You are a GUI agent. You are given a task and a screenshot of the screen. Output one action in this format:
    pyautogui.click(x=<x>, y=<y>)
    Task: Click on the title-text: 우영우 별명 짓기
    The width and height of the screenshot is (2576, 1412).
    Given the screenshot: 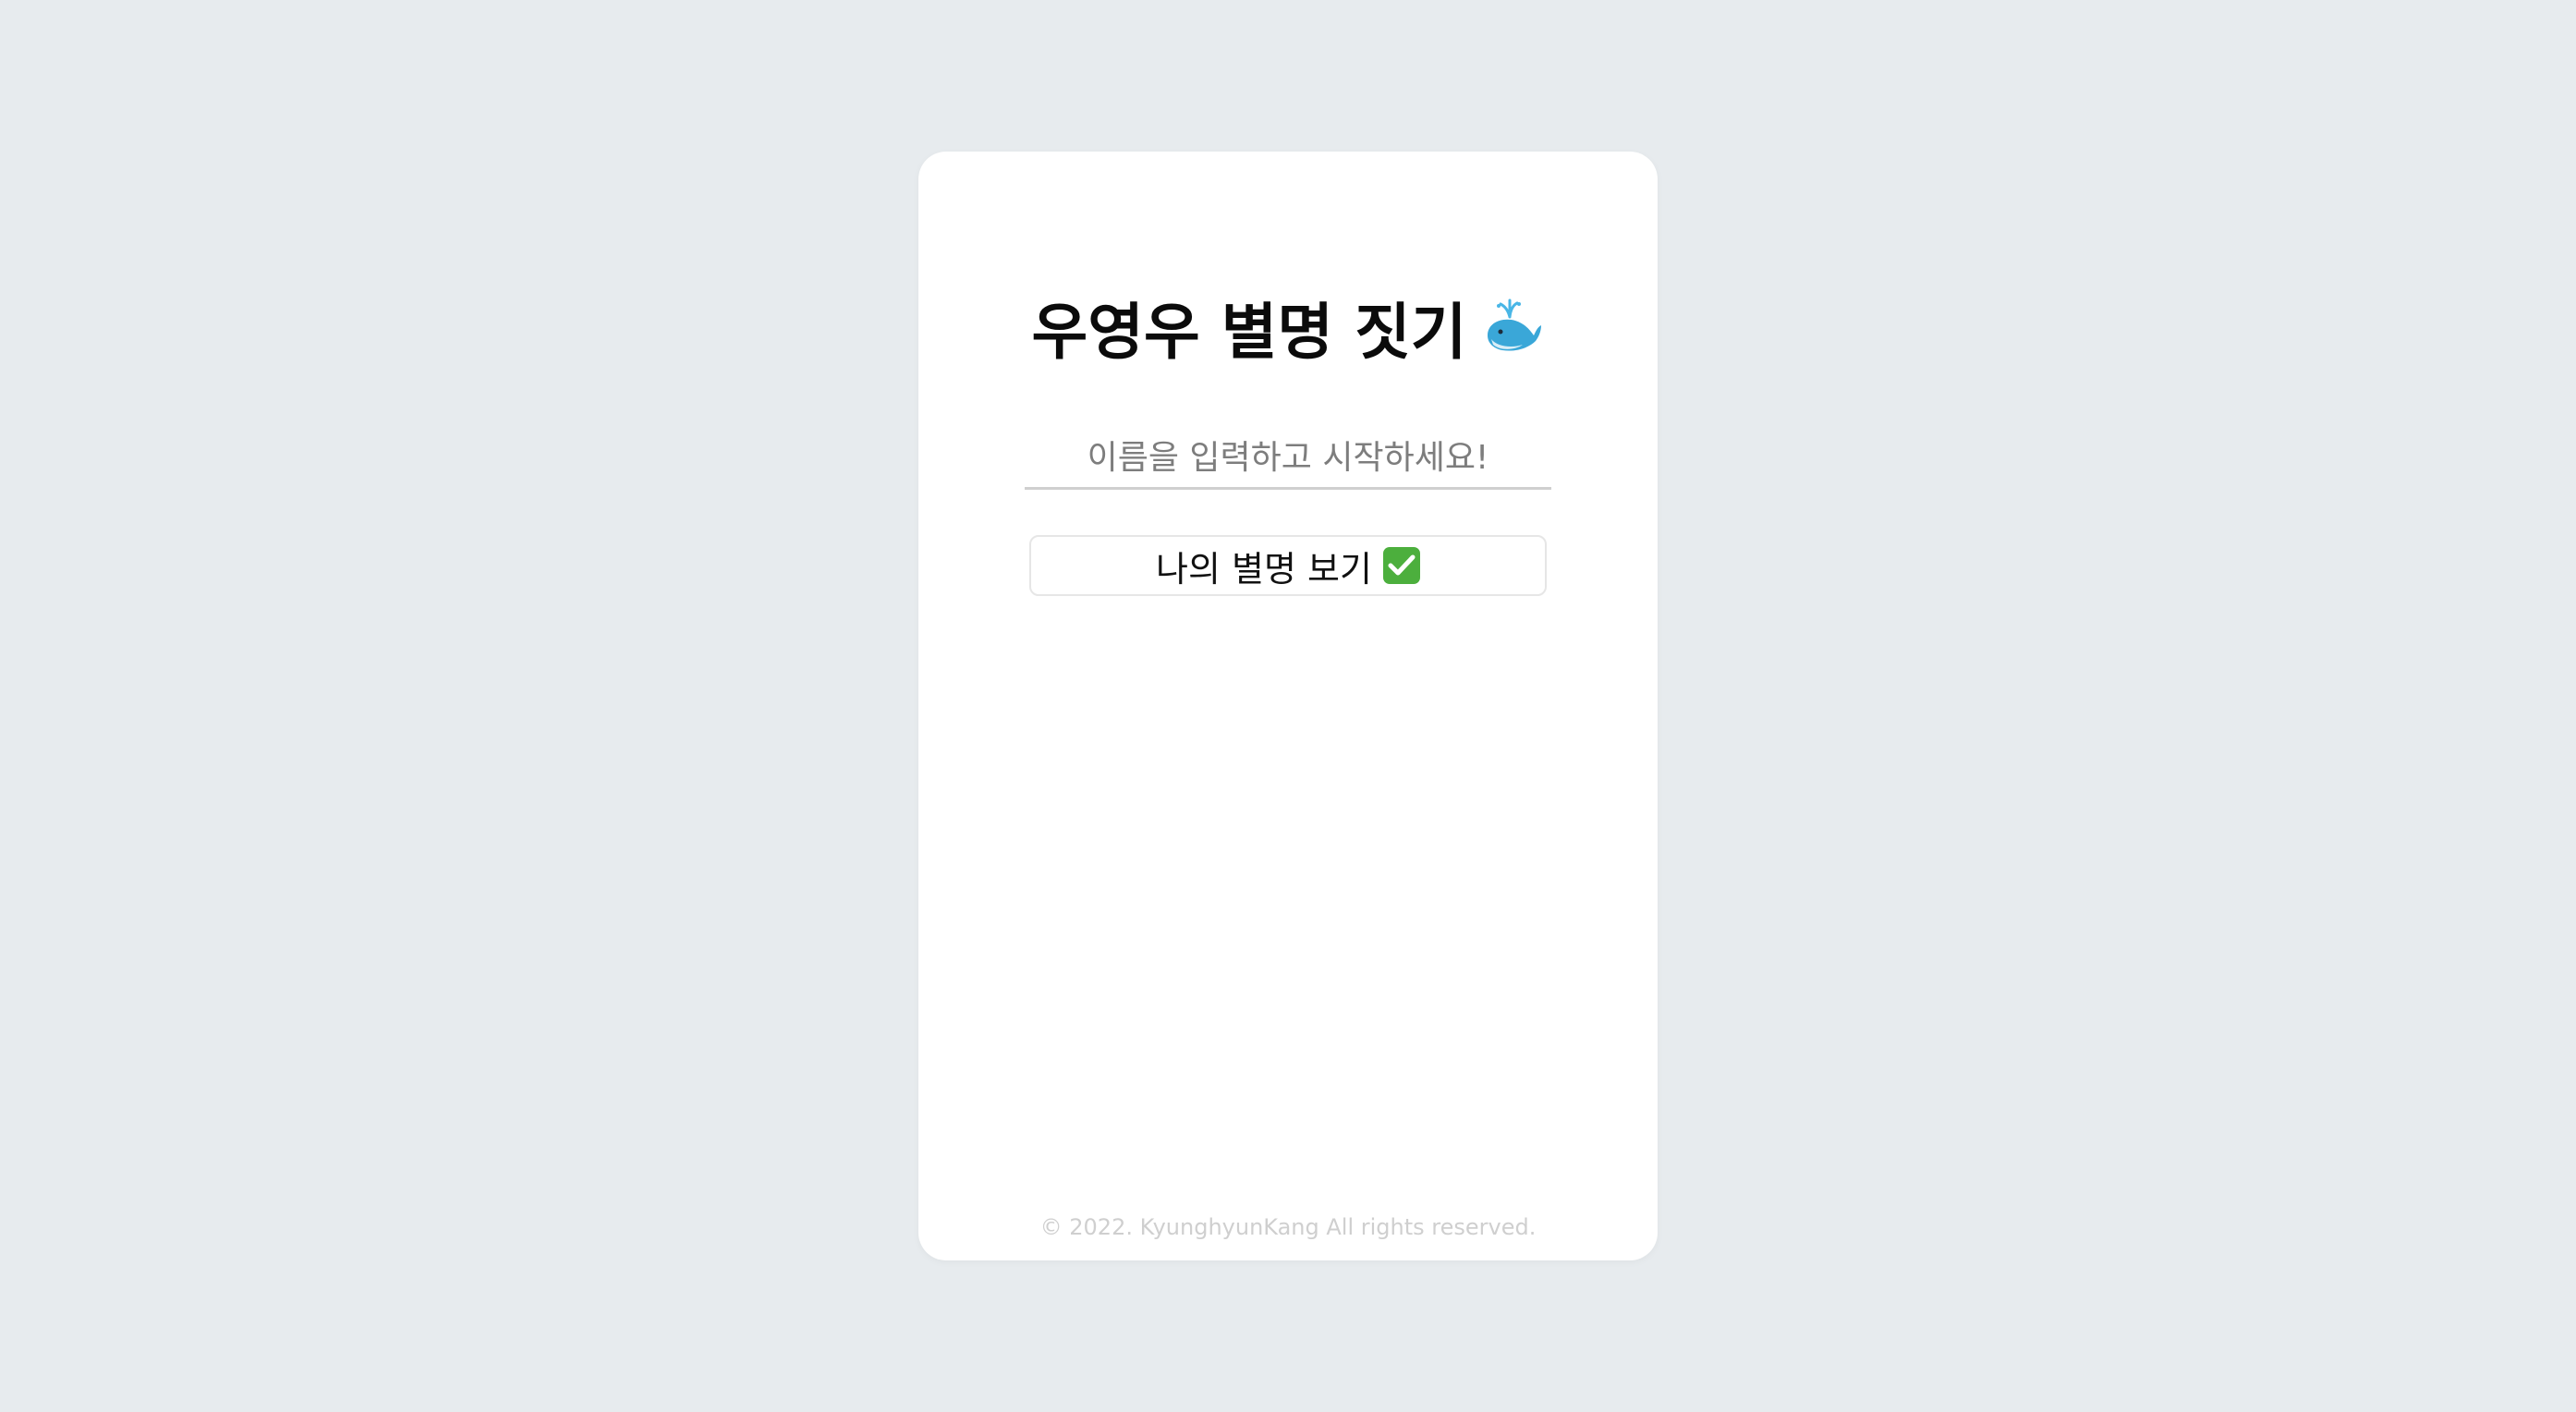 What is the action you would take?
    pyautogui.click(x=1249, y=332)
    